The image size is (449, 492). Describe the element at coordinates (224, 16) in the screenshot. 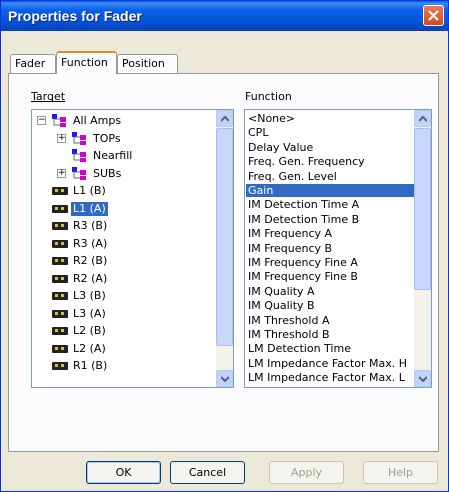

I see `title-bar: Properties for Fader` at that location.